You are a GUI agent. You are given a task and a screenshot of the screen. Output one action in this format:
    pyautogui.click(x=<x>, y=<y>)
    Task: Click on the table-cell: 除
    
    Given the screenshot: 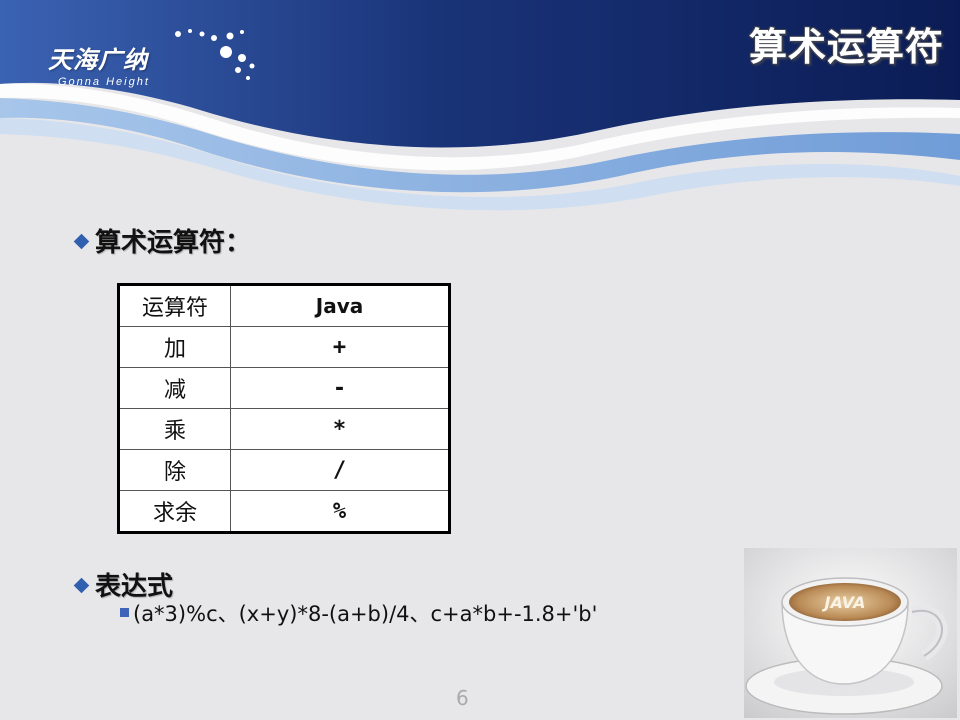 What is the action you would take?
    pyautogui.click(x=174, y=470)
    